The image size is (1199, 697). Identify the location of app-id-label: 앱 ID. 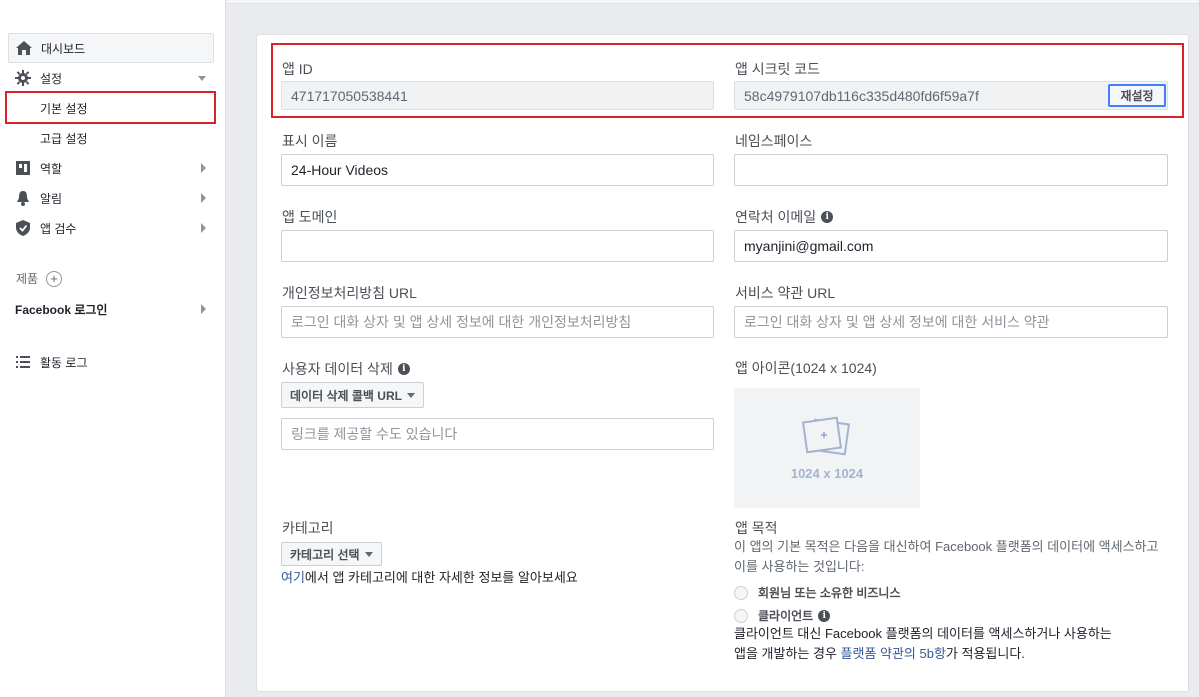
(297, 69).